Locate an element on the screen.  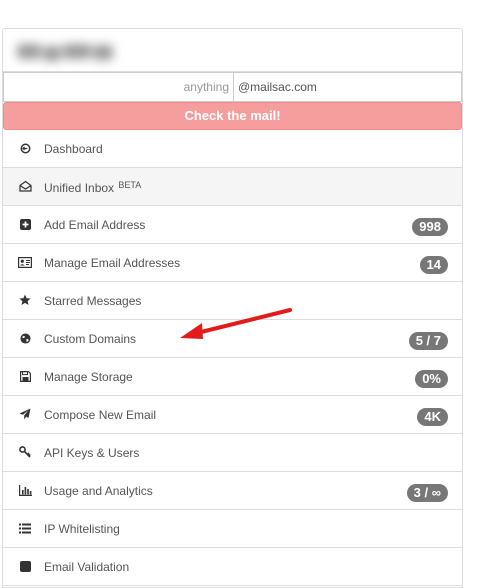
count-badge: 0% is located at coordinates (431, 379).